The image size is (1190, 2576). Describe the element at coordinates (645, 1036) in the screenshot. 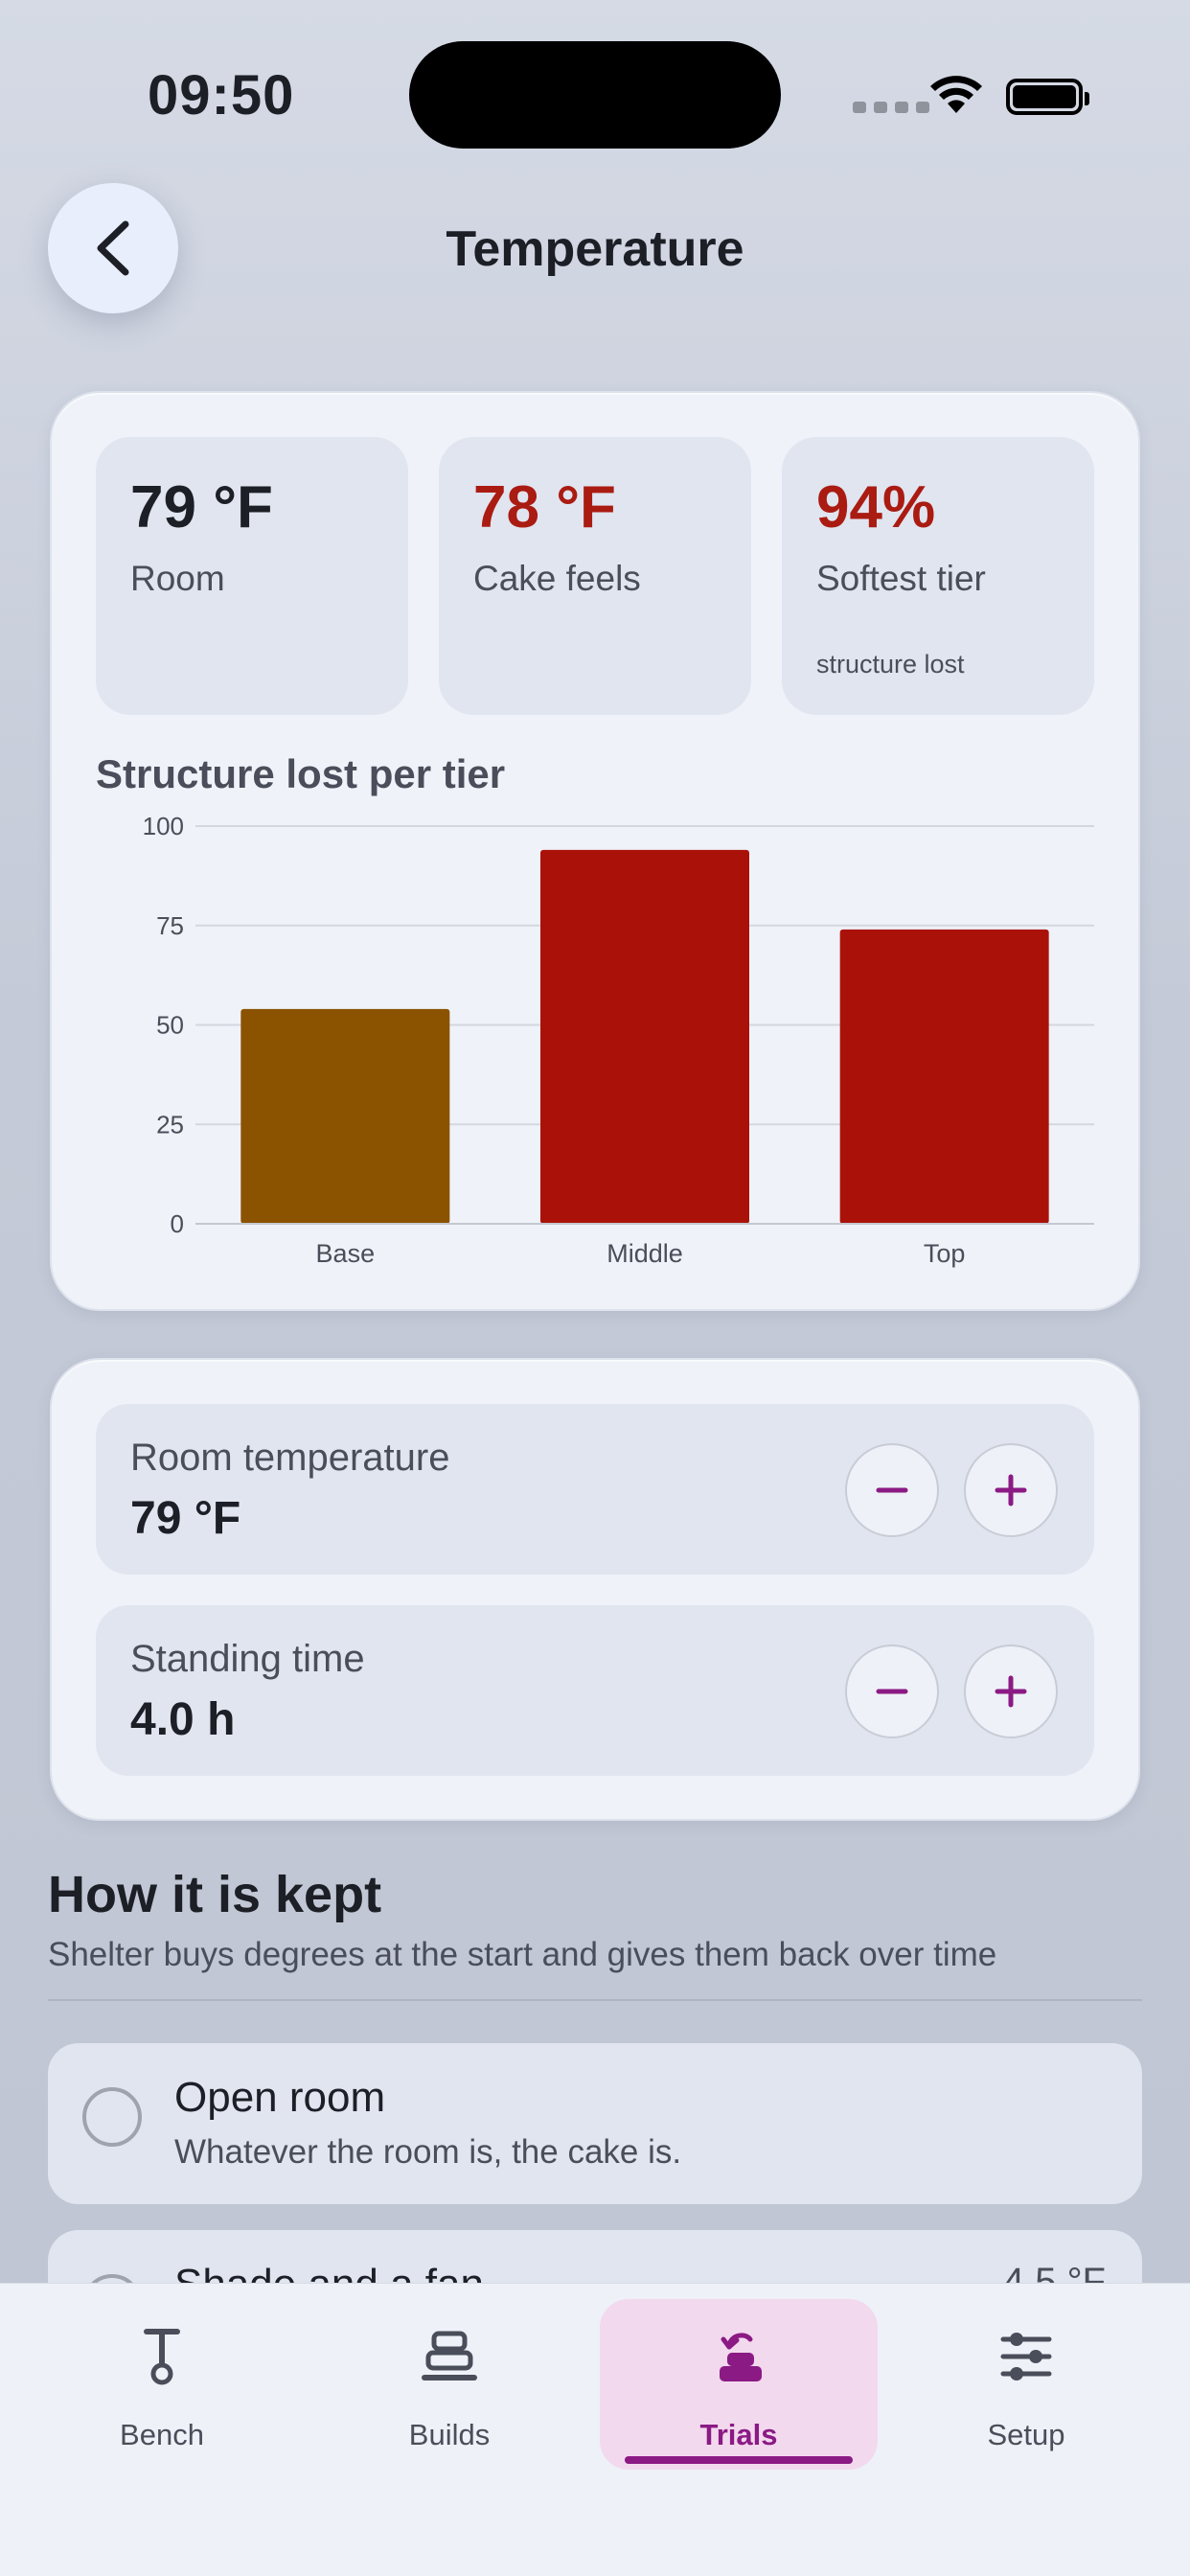

I see `bar-middle` at that location.